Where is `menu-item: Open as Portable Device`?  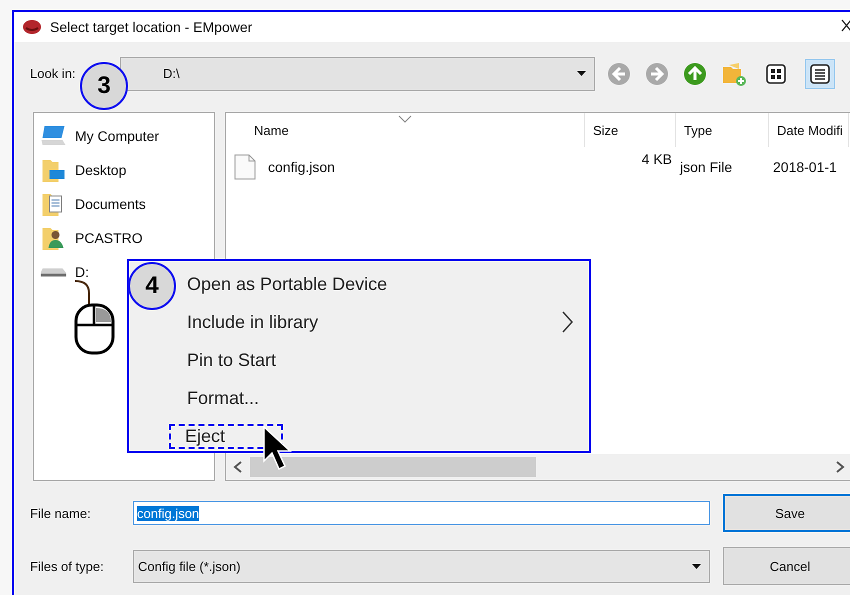
menu-item: Open as Portable Device is located at coordinates (287, 284).